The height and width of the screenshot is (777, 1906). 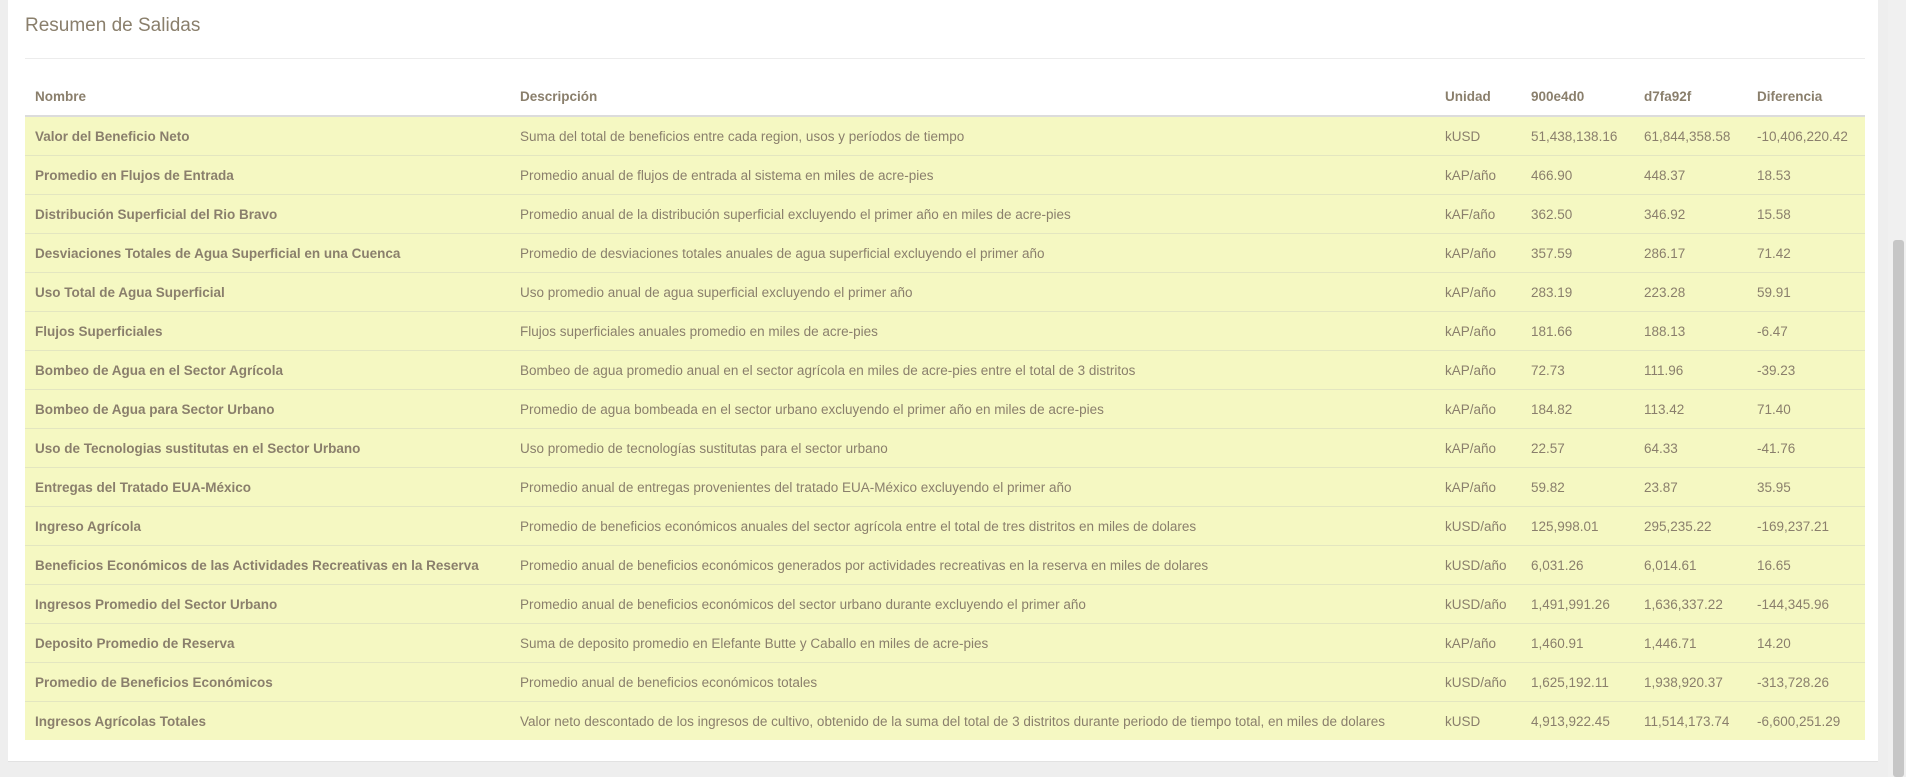 I want to click on row-run-b: 286.17, so click(x=1690, y=253).